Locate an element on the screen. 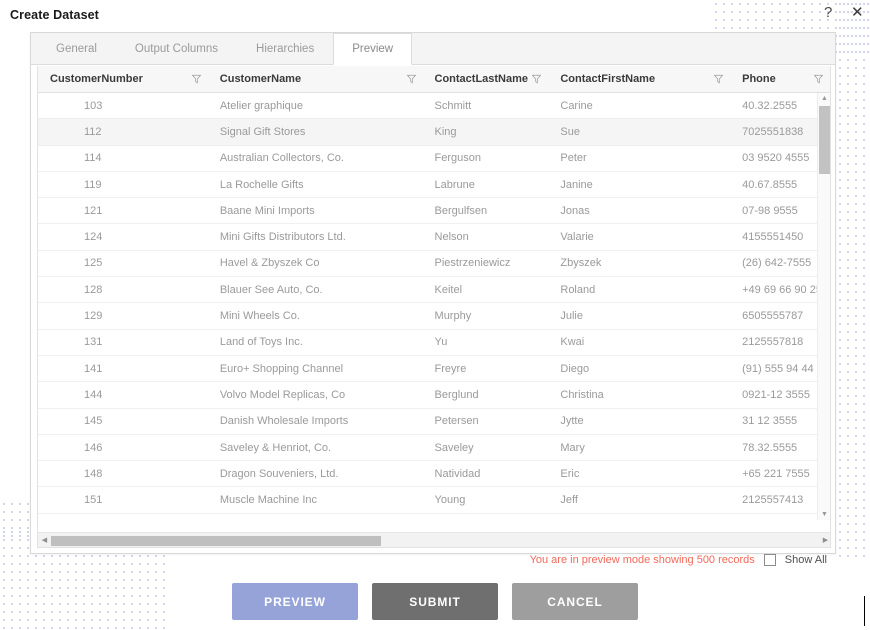 The height and width of the screenshot is (630, 870). table-cell: Jeff is located at coordinates (569, 500).